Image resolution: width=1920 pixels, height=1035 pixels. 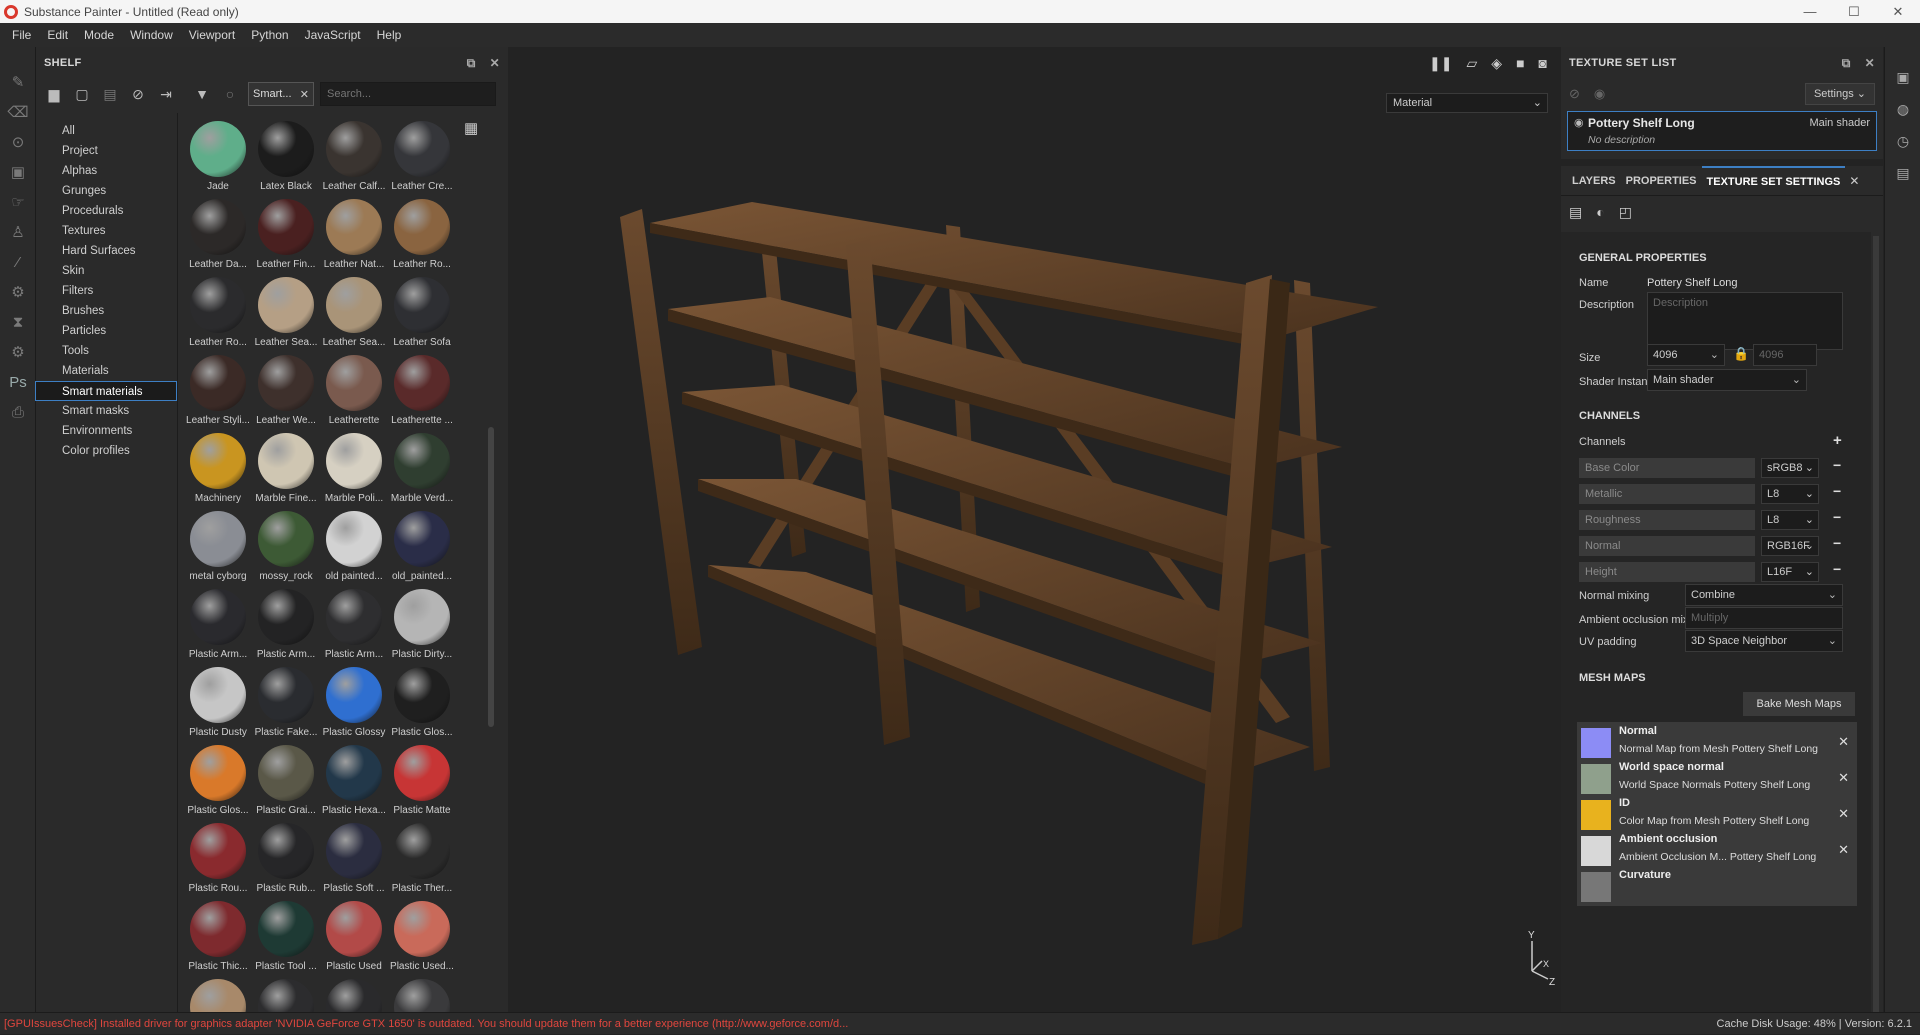 What do you see at coordinates (18, 262) in the screenshot?
I see `color-picker-icon: ⁄` at bounding box center [18, 262].